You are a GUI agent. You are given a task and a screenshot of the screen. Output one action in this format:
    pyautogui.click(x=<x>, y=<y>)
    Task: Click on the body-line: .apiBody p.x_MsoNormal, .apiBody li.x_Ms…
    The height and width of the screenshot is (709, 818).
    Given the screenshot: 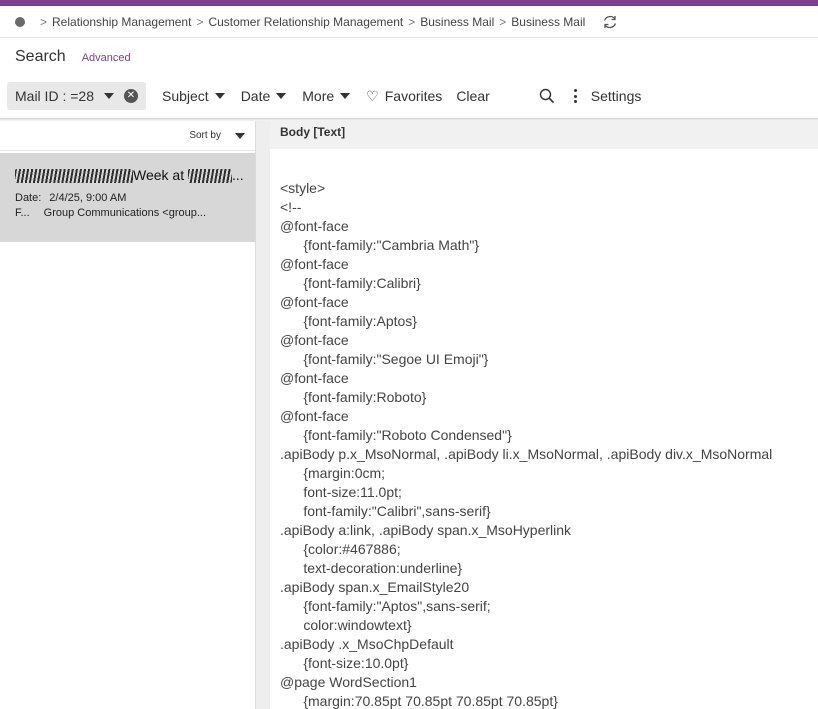 What is the action you would take?
    pyautogui.click(x=526, y=454)
    